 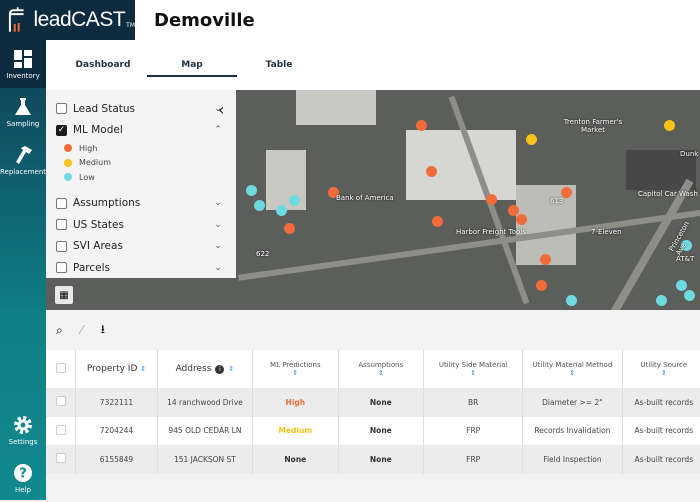 I want to click on layer-parcels: Parcels ⌄, so click(x=141, y=268).